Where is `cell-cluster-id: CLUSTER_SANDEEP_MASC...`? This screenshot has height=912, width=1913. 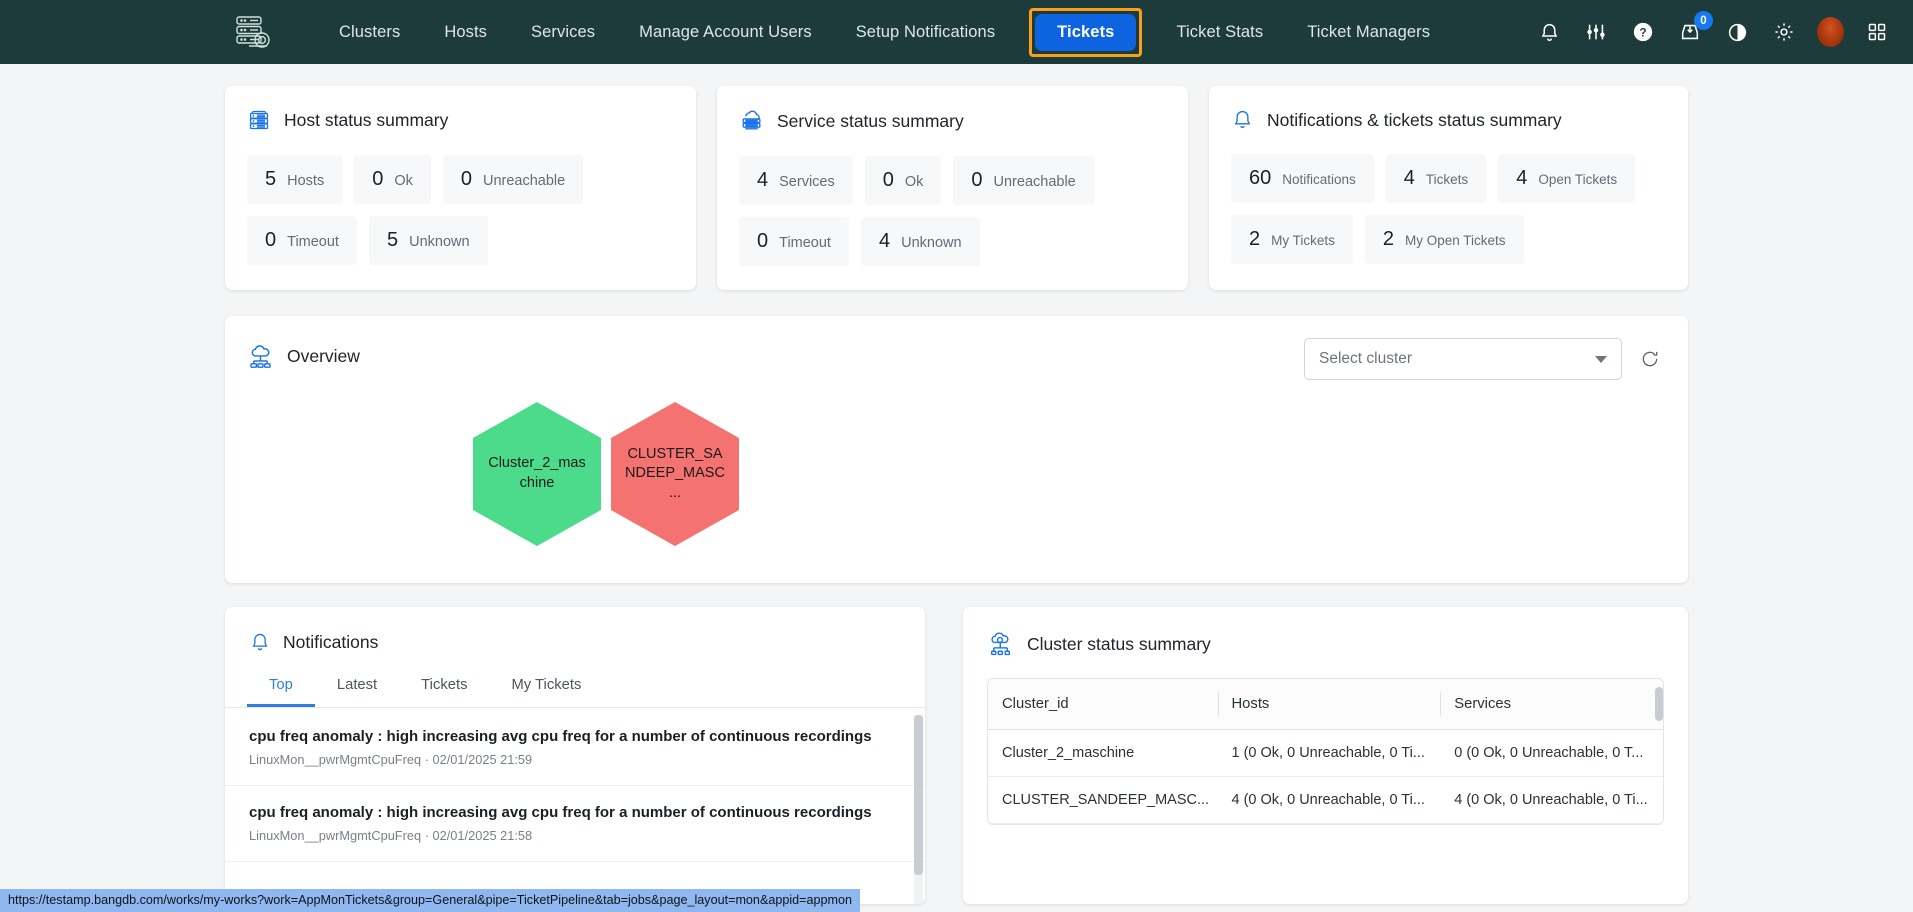 cell-cluster-id: CLUSTER_SANDEEP_MASC... is located at coordinates (1103, 800).